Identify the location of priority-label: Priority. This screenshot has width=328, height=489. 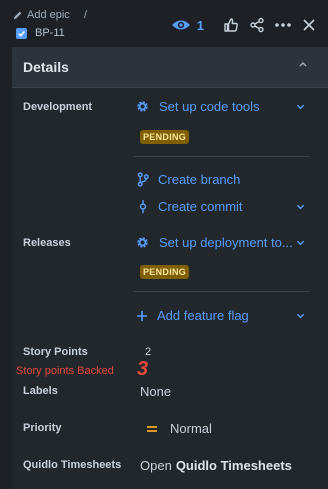
(42, 428).